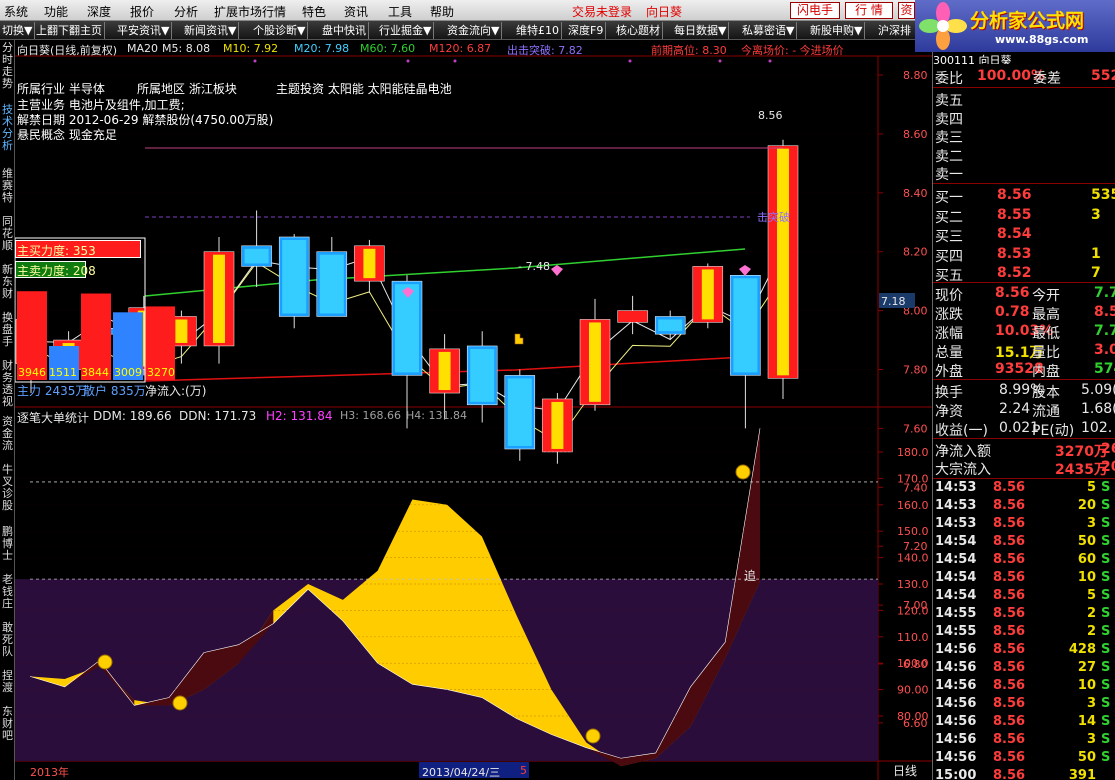  Describe the element at coordinates (913, 452) in the screenshot. I see `indicator-axis-label: 180.0` at that location.